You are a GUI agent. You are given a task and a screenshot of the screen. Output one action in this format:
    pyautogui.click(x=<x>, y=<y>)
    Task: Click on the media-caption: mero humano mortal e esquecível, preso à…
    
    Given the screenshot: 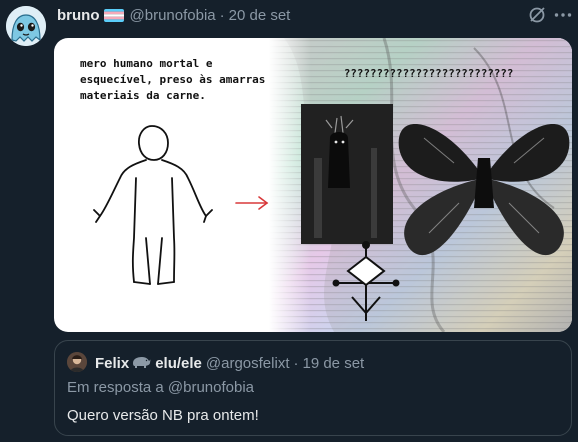 What is the action you would take?
    pyautogui.click(x=173, y=79)
    